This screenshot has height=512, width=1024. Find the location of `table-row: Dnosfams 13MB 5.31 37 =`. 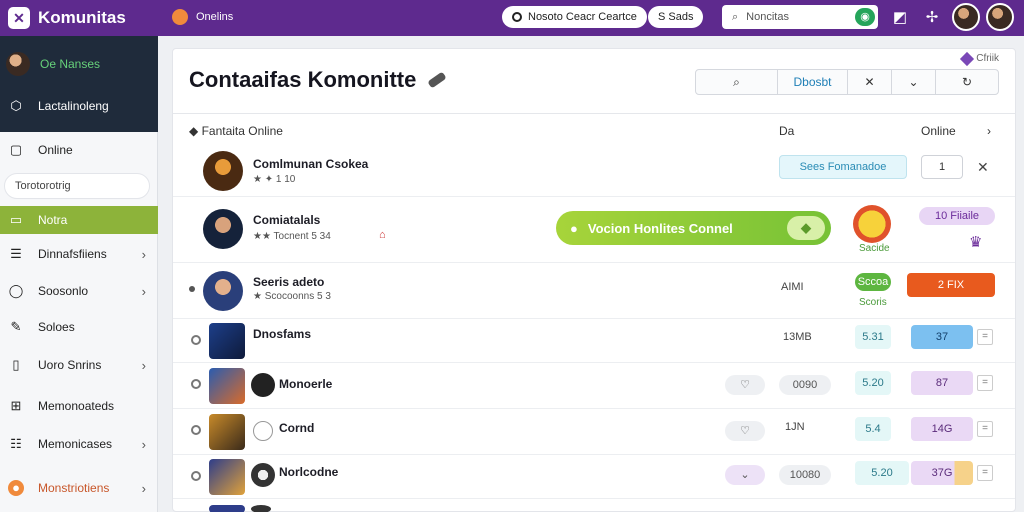

table-row: Dnosfams 13MB 5.31 37 = is located at coordinates (594, 341).